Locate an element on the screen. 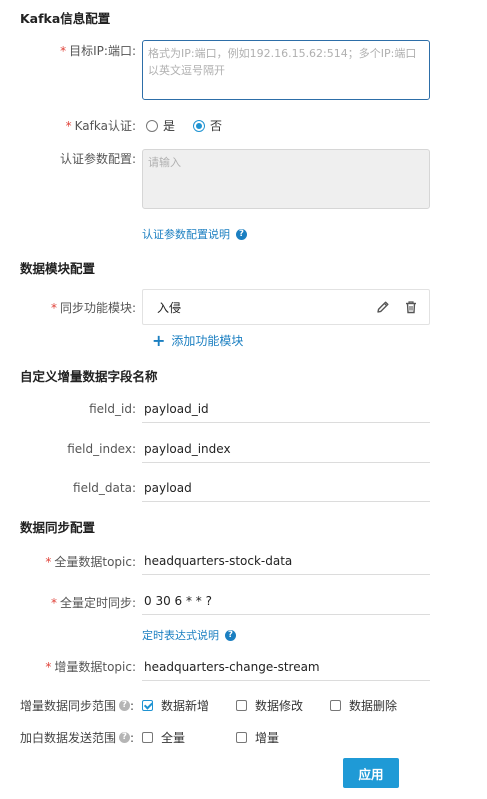 The height and width of the screenshot is (799, 487). inc-topic-label: * 增量数据topic: is located at coordinates (90, 667).